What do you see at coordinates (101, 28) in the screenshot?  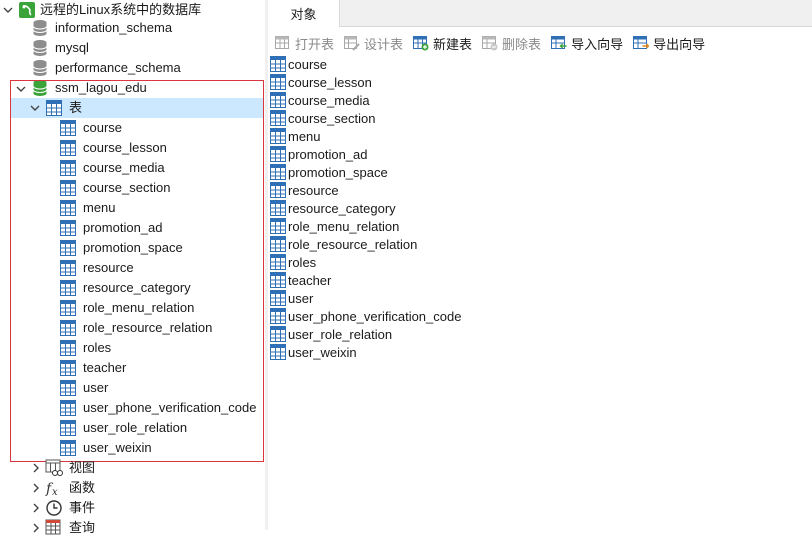 I see `tree-db-information-schema: information_schema` at bounding box center [101, 28].